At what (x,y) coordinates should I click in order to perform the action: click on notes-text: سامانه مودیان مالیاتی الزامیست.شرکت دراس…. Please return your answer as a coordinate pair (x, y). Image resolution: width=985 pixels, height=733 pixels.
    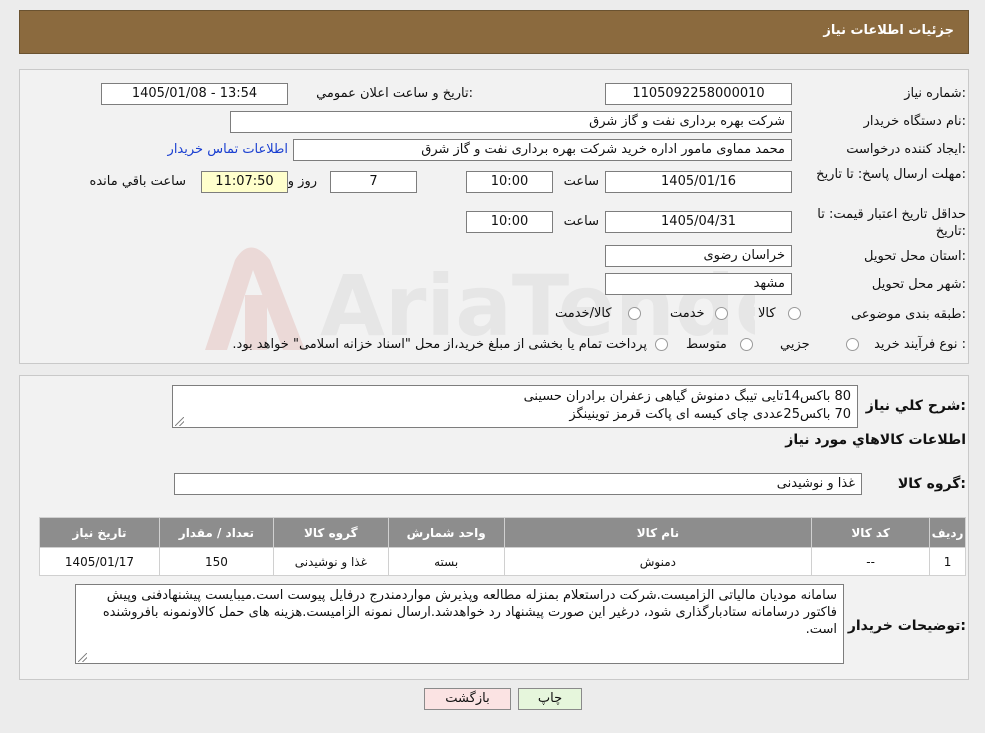
    Looking at the image, I should click on (469, 612).